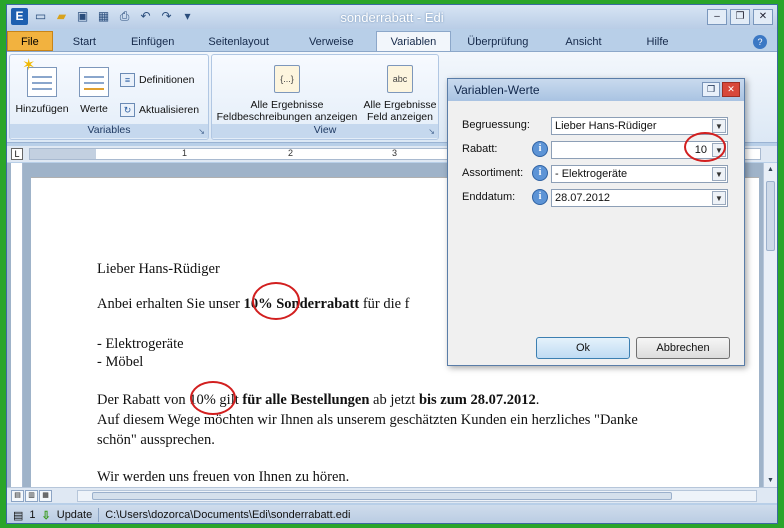 The height and width of the screenshot is (528, 784). Describe the element at coordinates (17, 496) in the screenshot. I see `page-view-icon: ▤` at that location.